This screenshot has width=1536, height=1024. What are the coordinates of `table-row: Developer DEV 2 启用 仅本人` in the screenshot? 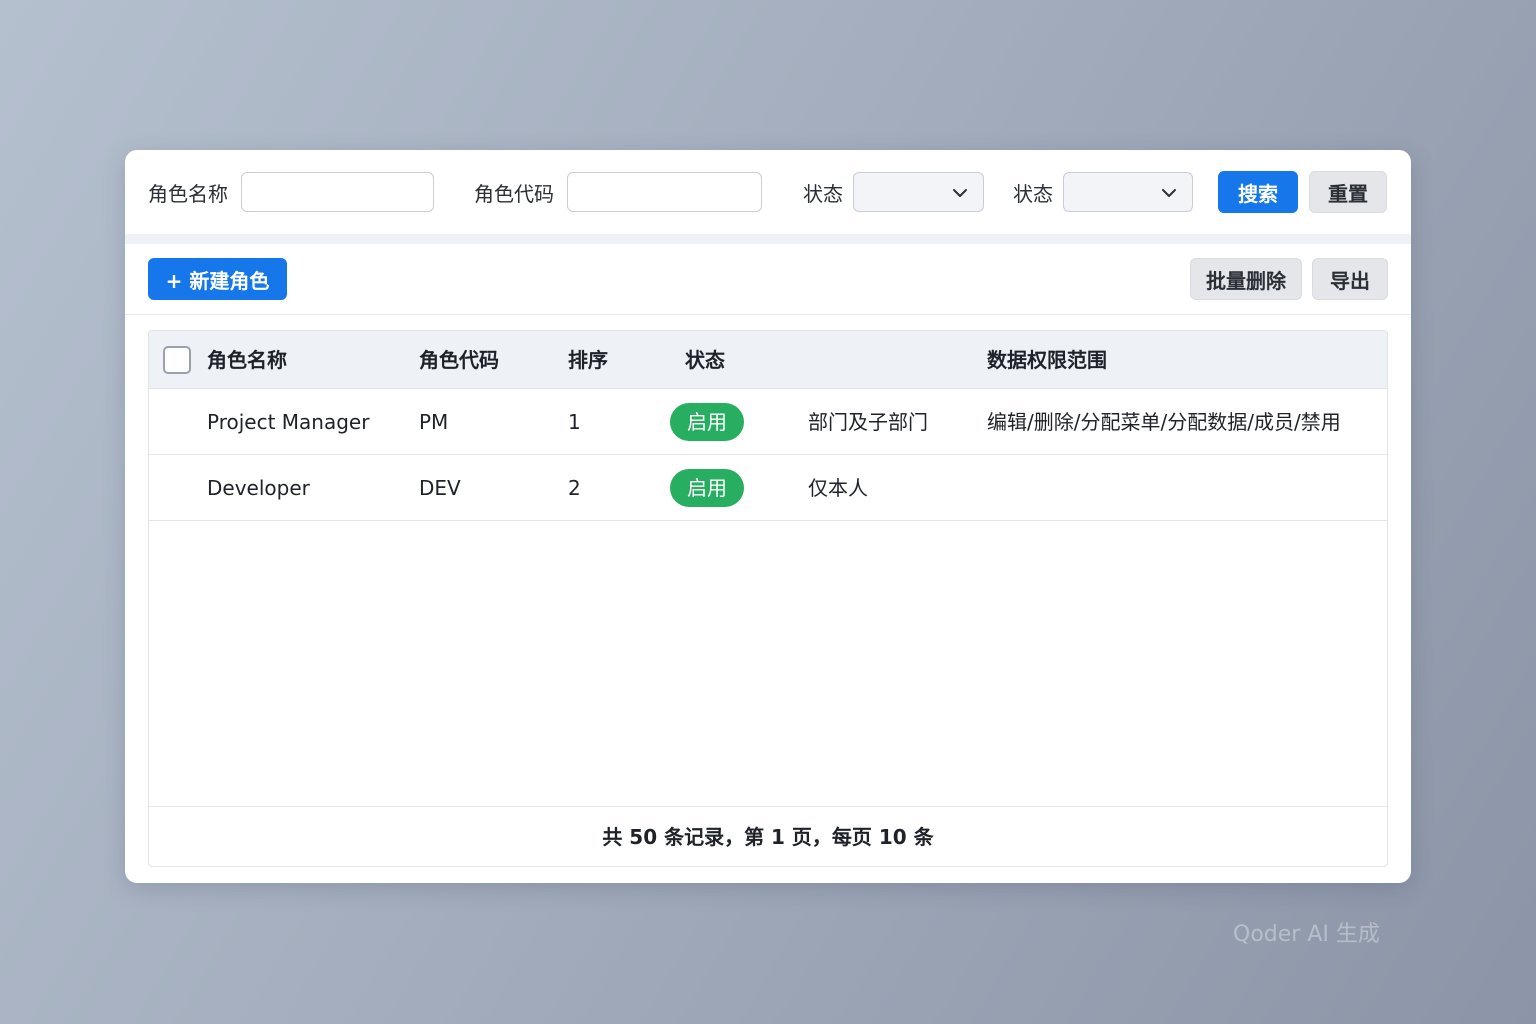 It's located at (768, 488).